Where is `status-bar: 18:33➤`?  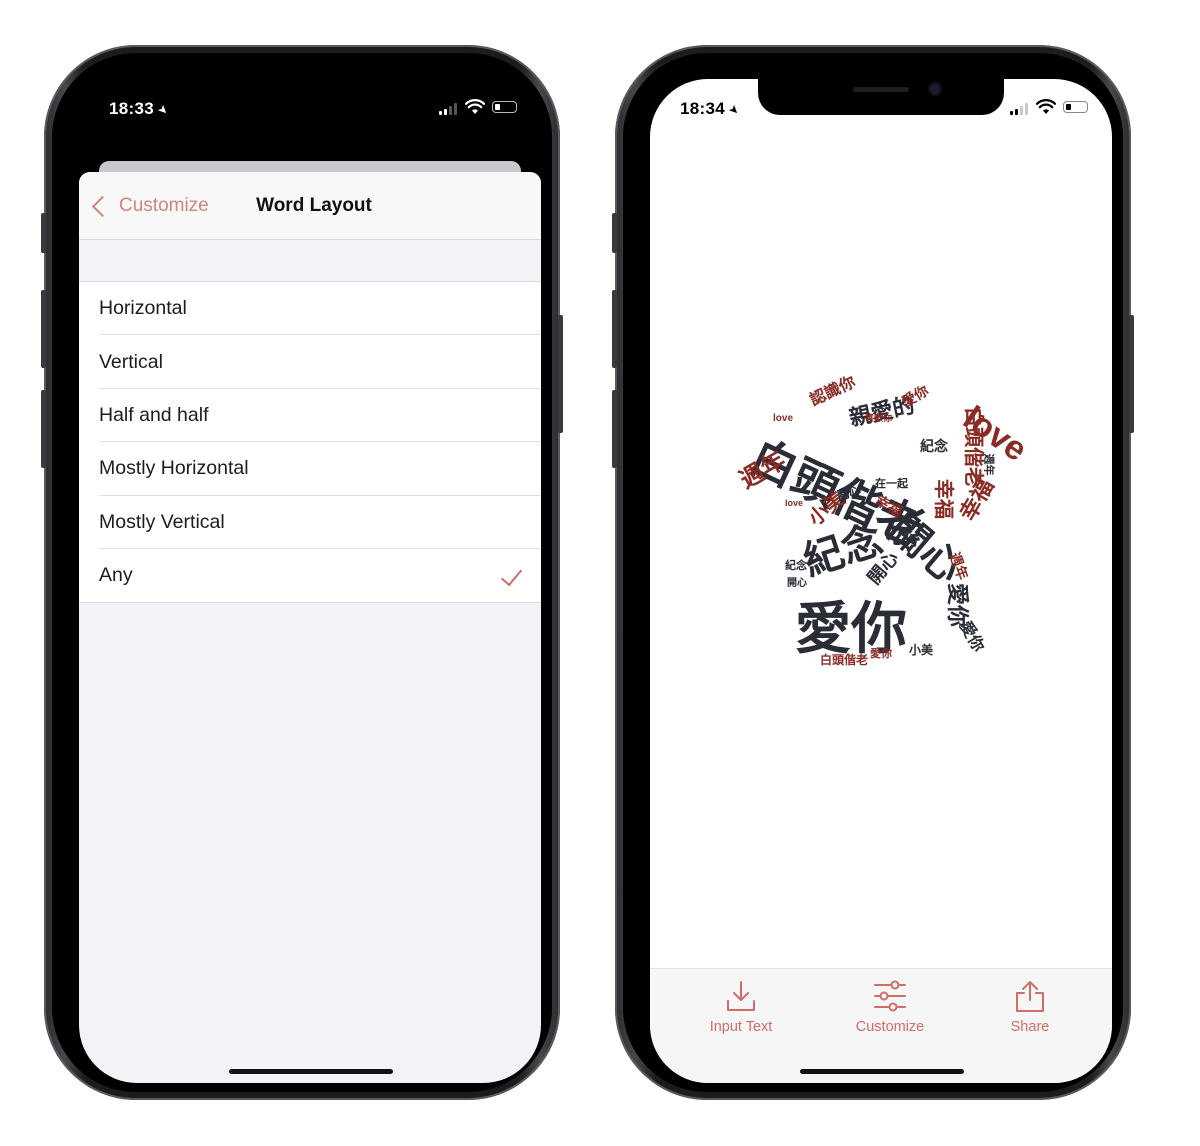 status-bar: 18:33➤ is located at coordinates (310, 109).